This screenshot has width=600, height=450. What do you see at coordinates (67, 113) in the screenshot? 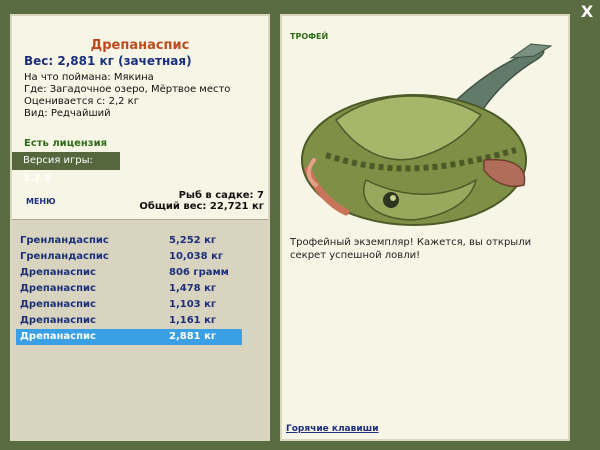
I see `species-info: Вид: Редчайший` at bounding box center [67, 113].